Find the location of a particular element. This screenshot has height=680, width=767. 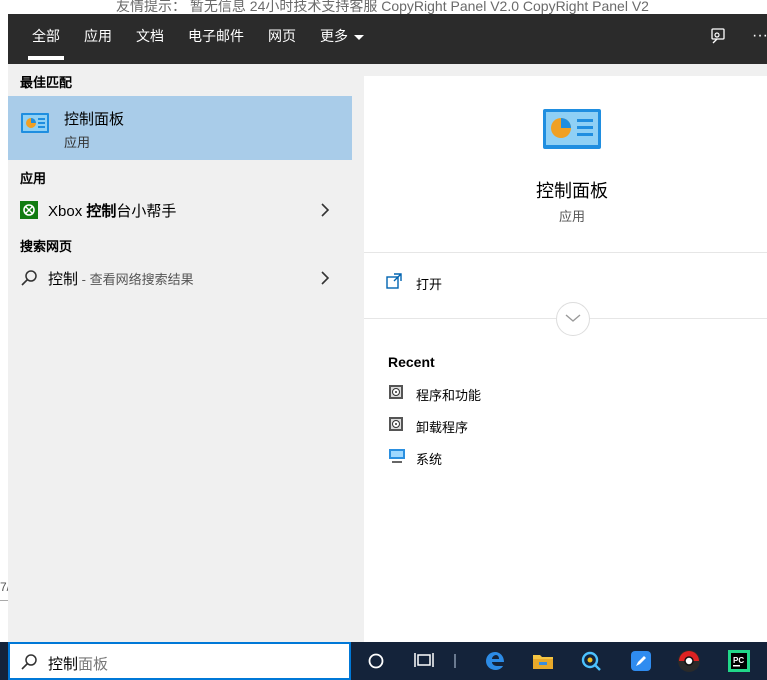

background-window-edge is located at coordinates (4, 328).